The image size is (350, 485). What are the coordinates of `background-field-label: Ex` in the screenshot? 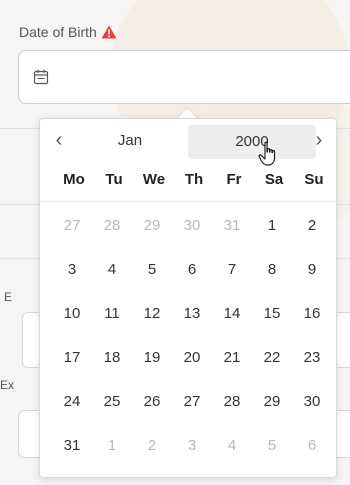 It's located at (7, 385).